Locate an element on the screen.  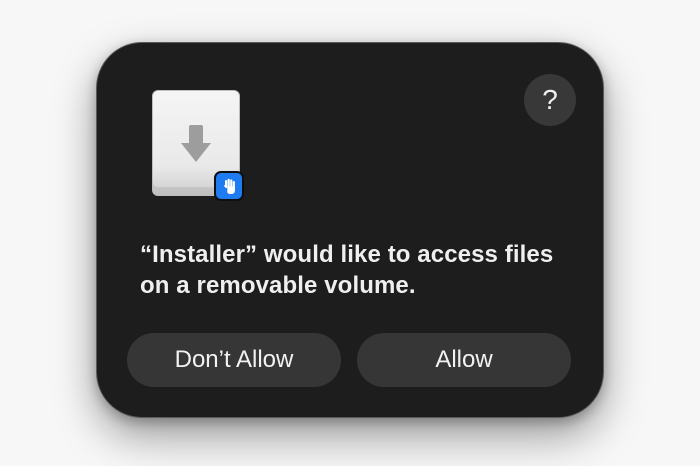
removable-volume-icon is located at coordinates (198, 146).